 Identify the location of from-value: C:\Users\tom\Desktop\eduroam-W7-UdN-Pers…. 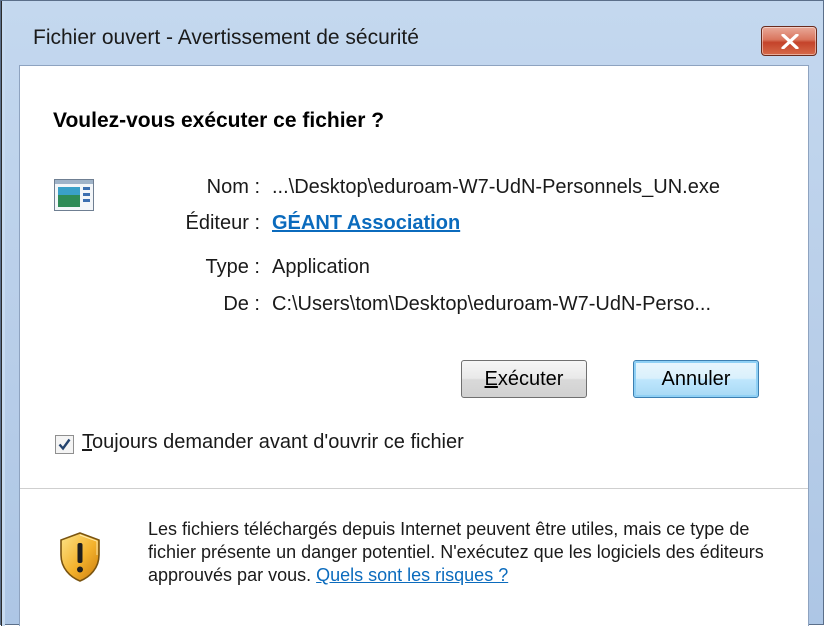
(492, 304).